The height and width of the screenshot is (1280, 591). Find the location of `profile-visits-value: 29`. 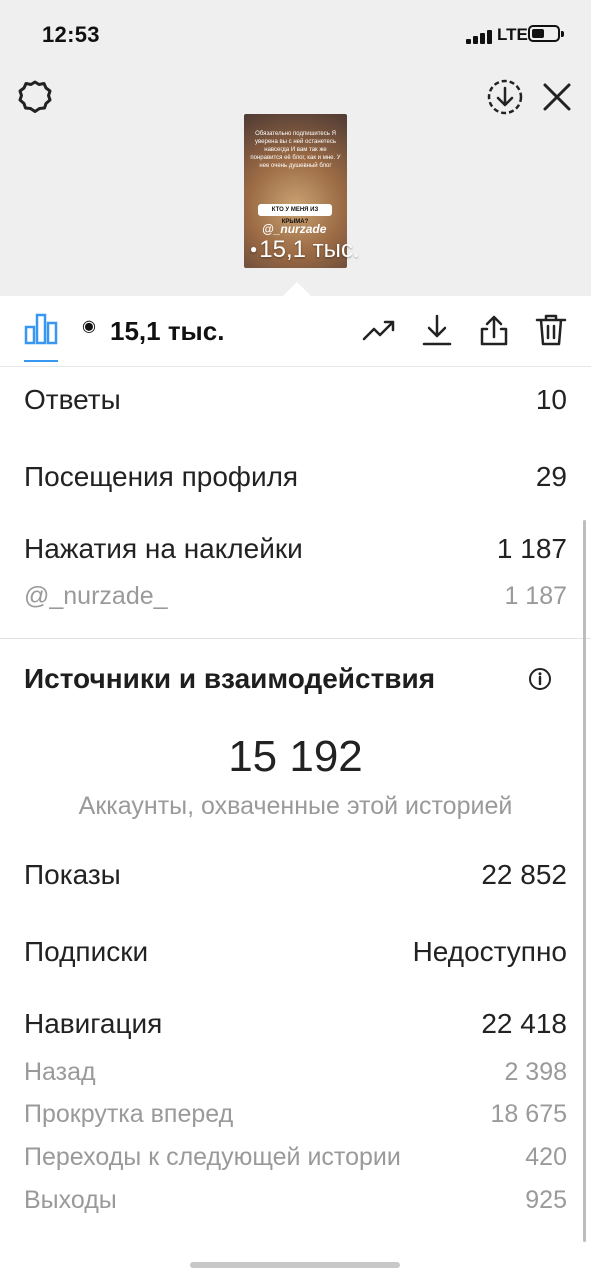

profile-visits-value: 29 is located at coordinates (551, 476).